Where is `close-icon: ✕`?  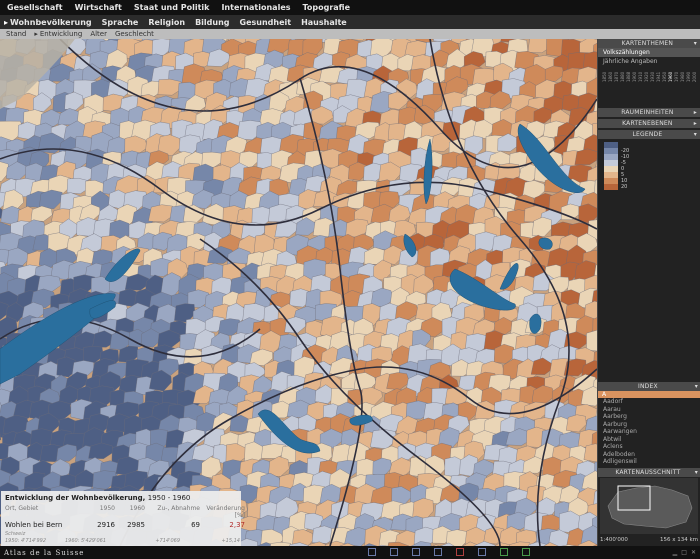
close-icon: ✕ is located at coordinates (693, 552).